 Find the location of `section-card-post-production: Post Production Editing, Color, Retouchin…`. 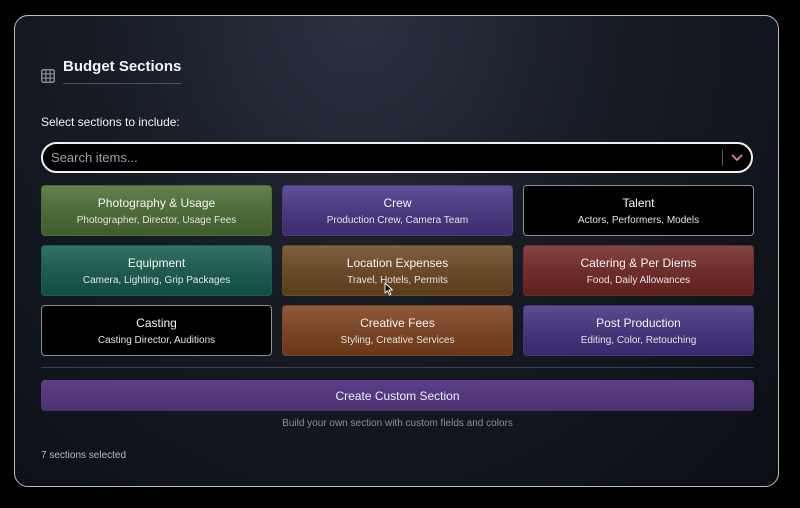

section-card-post-production: Post Production Editing, Color, Retouchin… is located at coordinates (638, 330).